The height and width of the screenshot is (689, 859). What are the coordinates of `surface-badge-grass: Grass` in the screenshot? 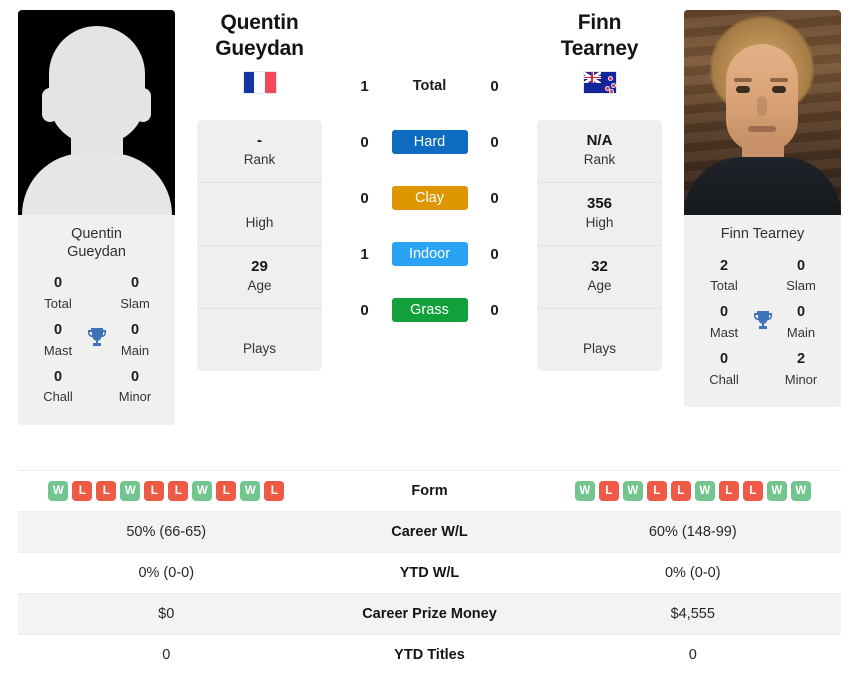 It's located at (429, 310).